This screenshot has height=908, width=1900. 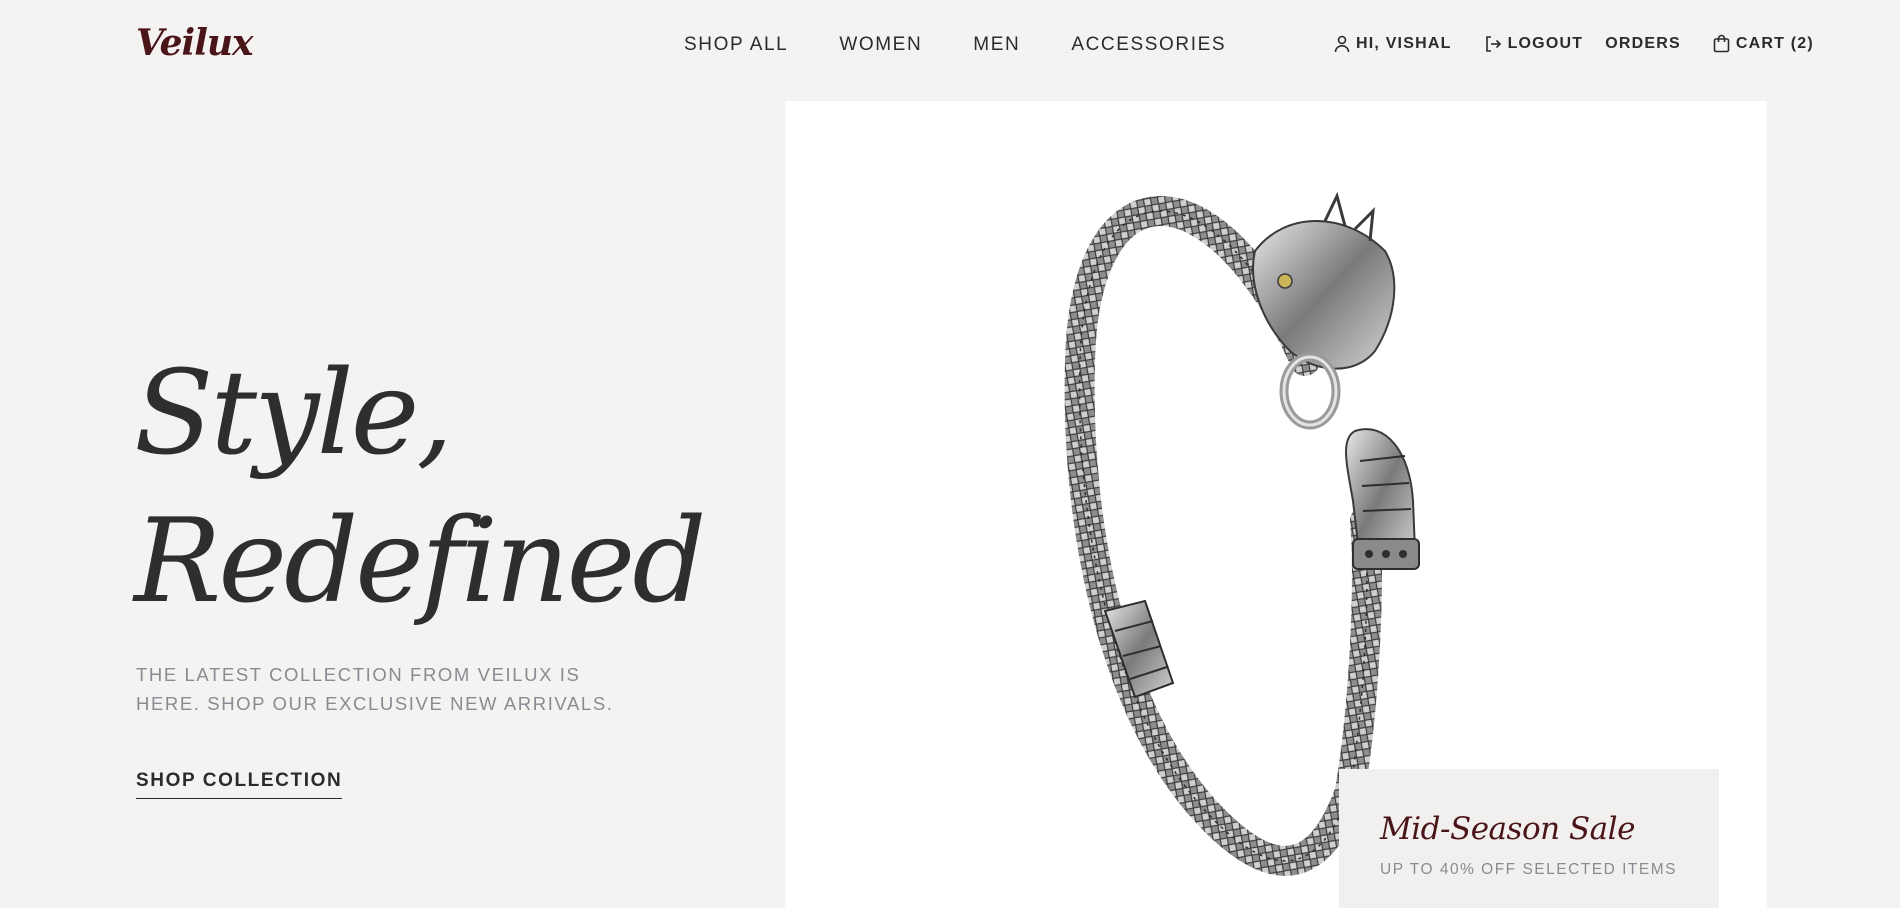 I want to click on logout-button: LOGOUT, so click(x=1534, y=44).